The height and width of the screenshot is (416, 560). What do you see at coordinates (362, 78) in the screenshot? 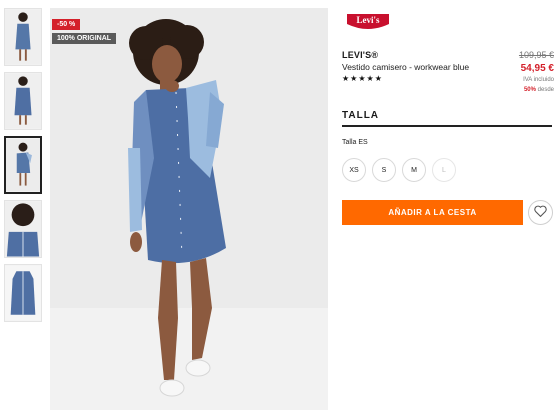
I see `rating-stars: ★★★★★` at bounding box center [362, 78].